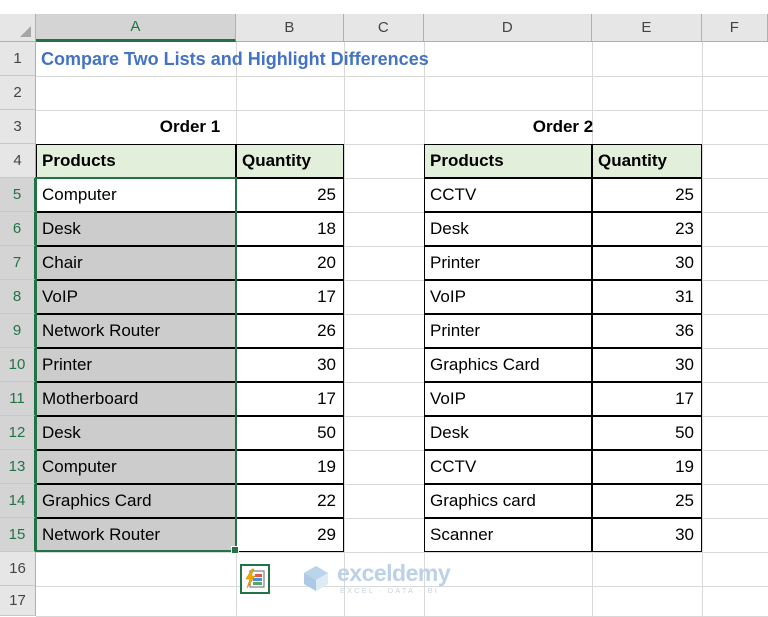 This screenshot has width=768, height=617. Describe the element at coordinates (18, 229) in the screenshot. I see `row-header-6: 6` at that location.